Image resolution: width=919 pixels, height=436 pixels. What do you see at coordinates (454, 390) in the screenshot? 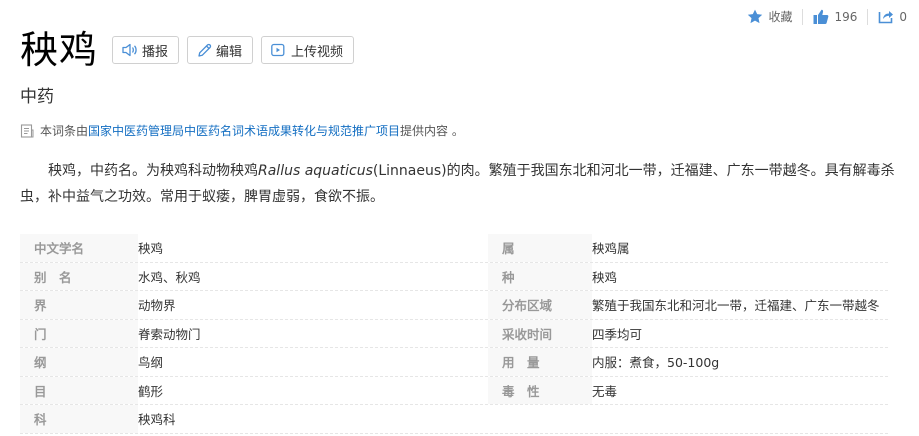
I see `table-row: 目鹤形 毒 性无毒` at bounding box center [454, 390].